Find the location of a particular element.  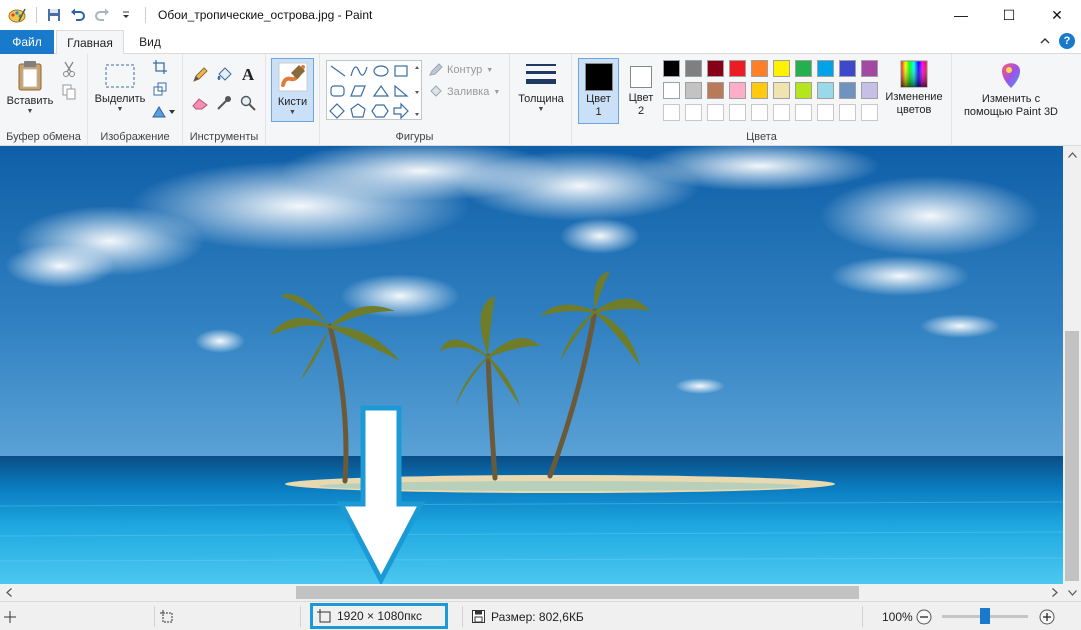

ribbon-controls: ? is located at coordinates (1056, 41).